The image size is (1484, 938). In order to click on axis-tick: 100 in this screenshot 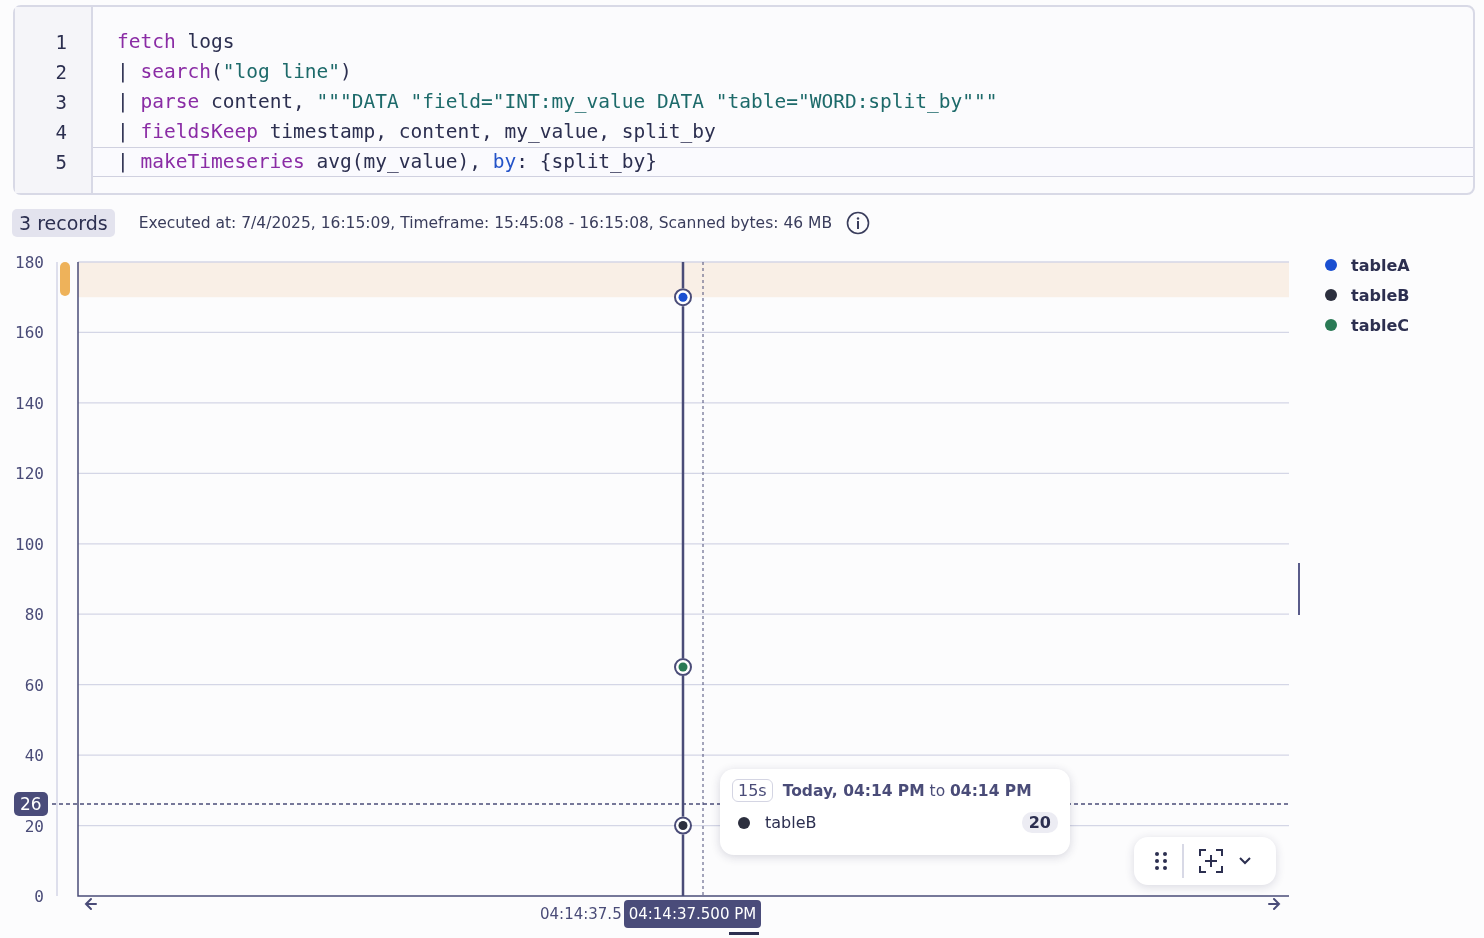, I will do `click(29, 544)`.